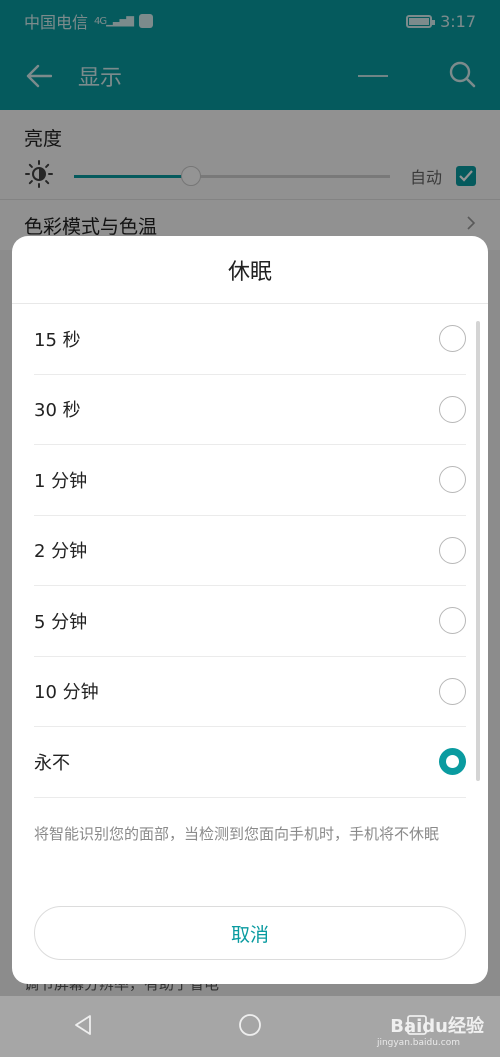 This screenshot has width=500, height=1057. What do you see at coordinates (61, 481) in the screenshot?
I see `option-label: 1 分钟` at bounding box center [61, 481].